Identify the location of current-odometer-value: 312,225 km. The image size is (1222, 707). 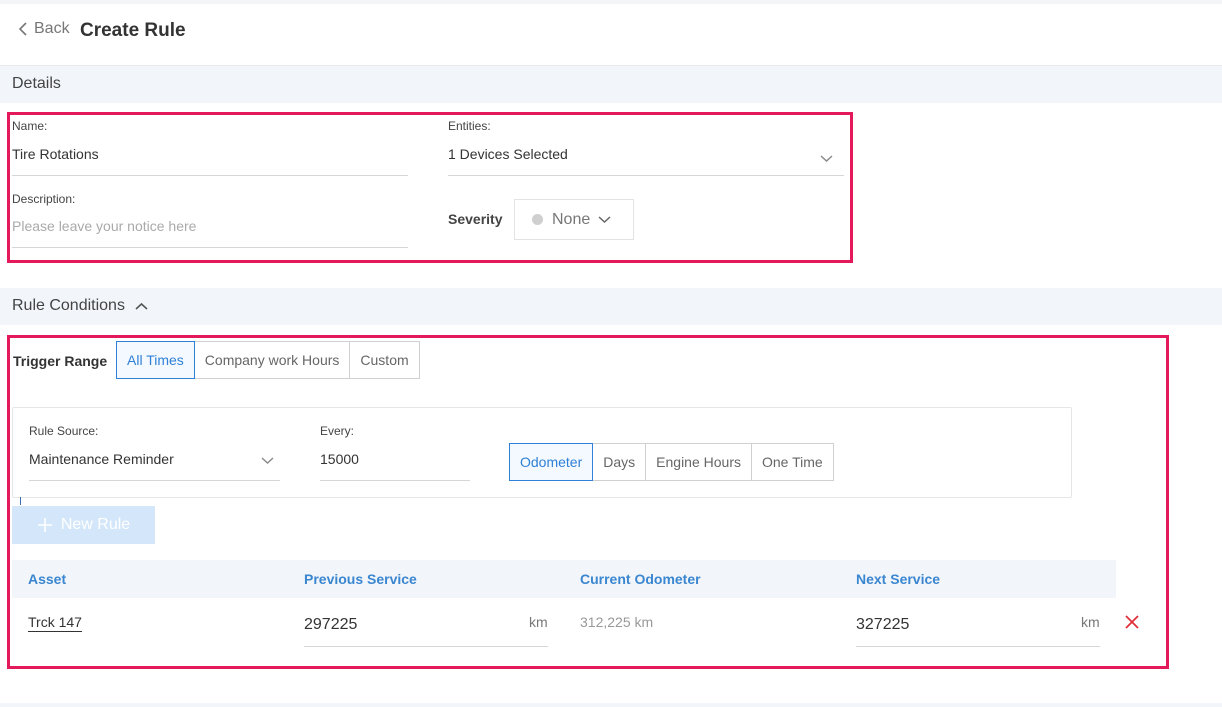
(617, 622).